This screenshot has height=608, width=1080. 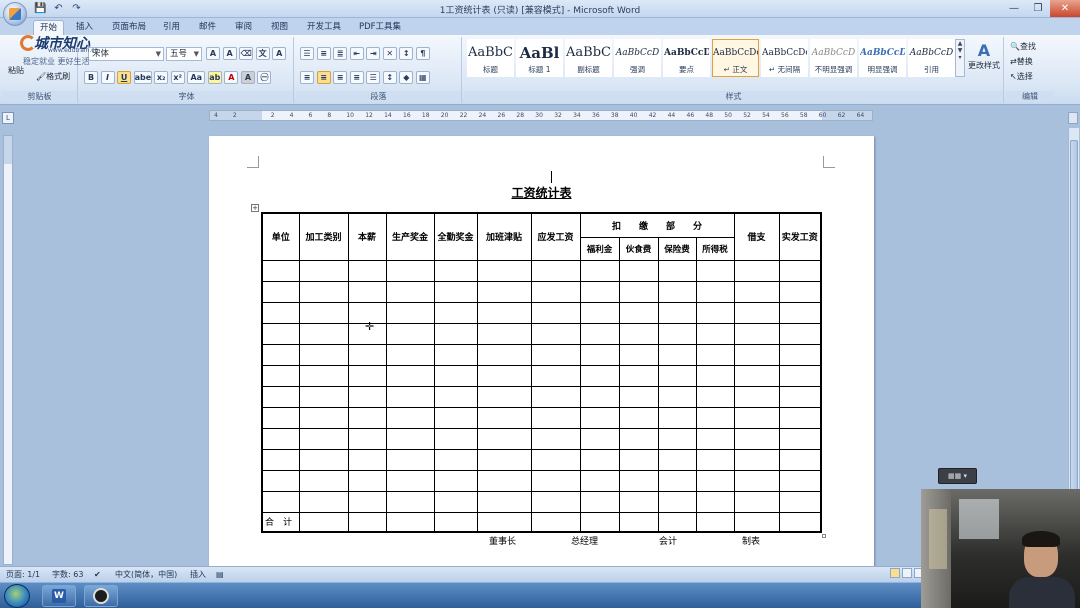 I want to click on subscript-button: x₂, so click(x=161, y=77).